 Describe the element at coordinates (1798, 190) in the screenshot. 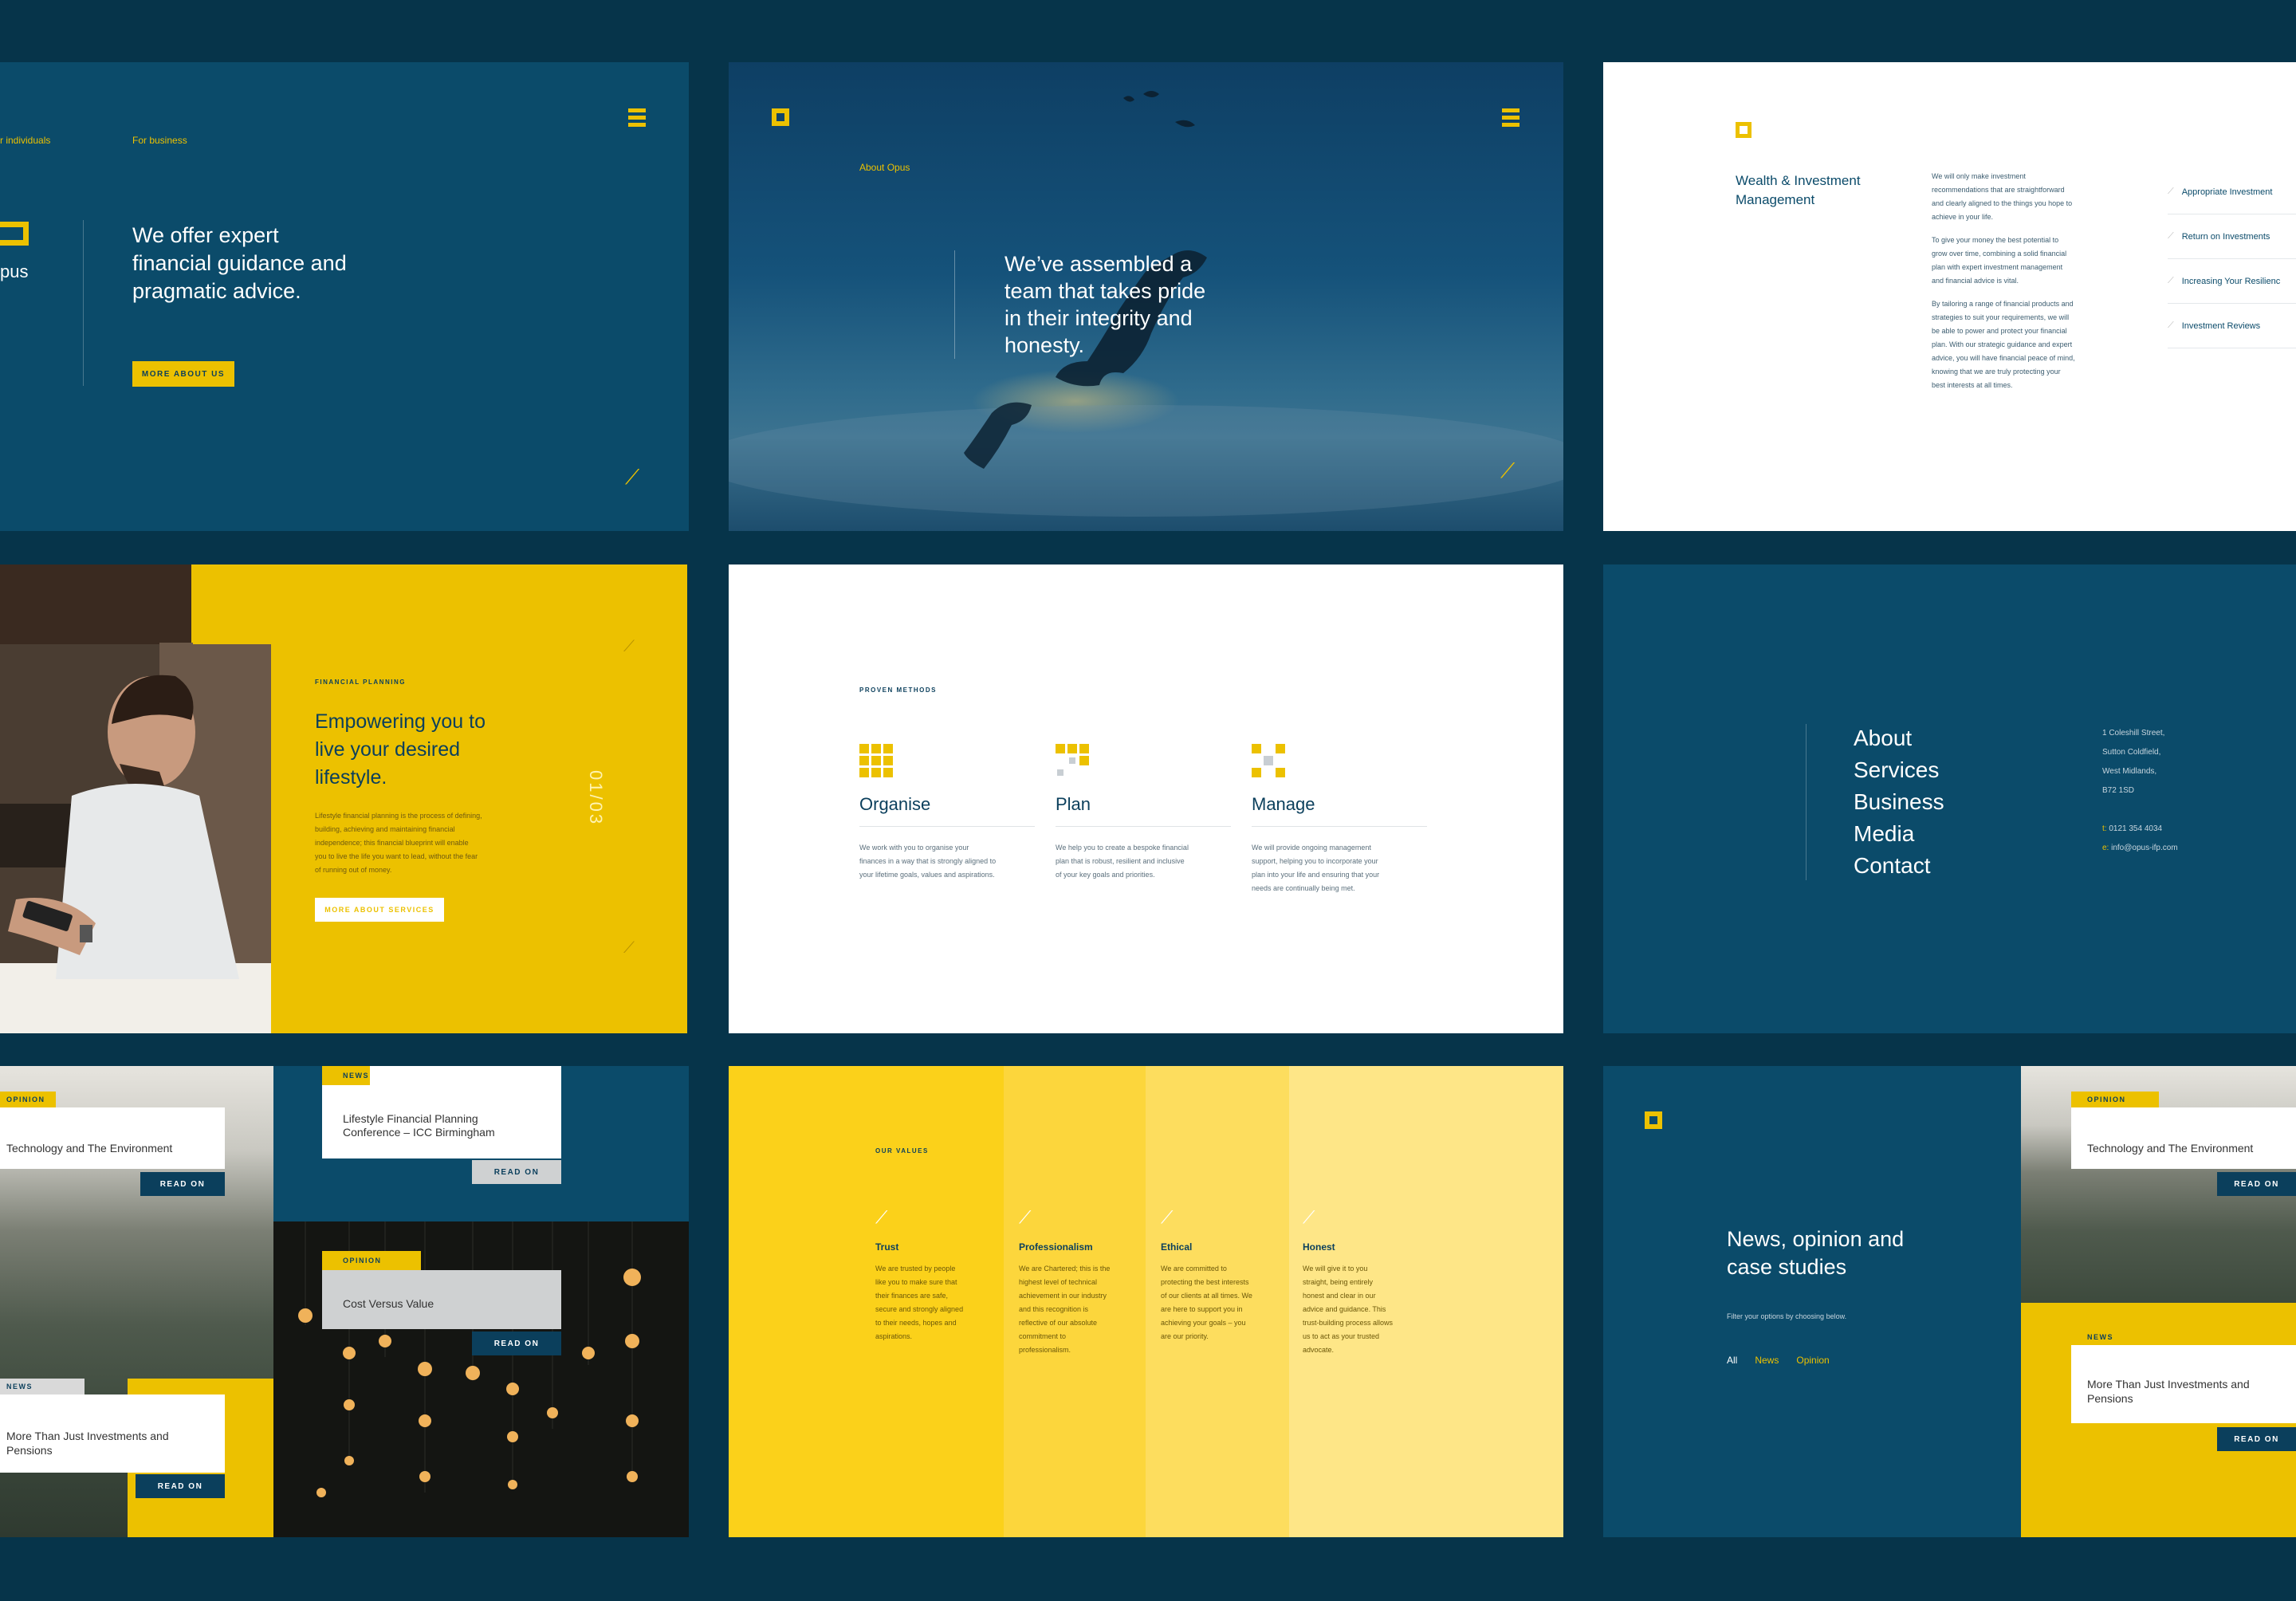

I see `section-title: Wealth & Investment Management` at that location.